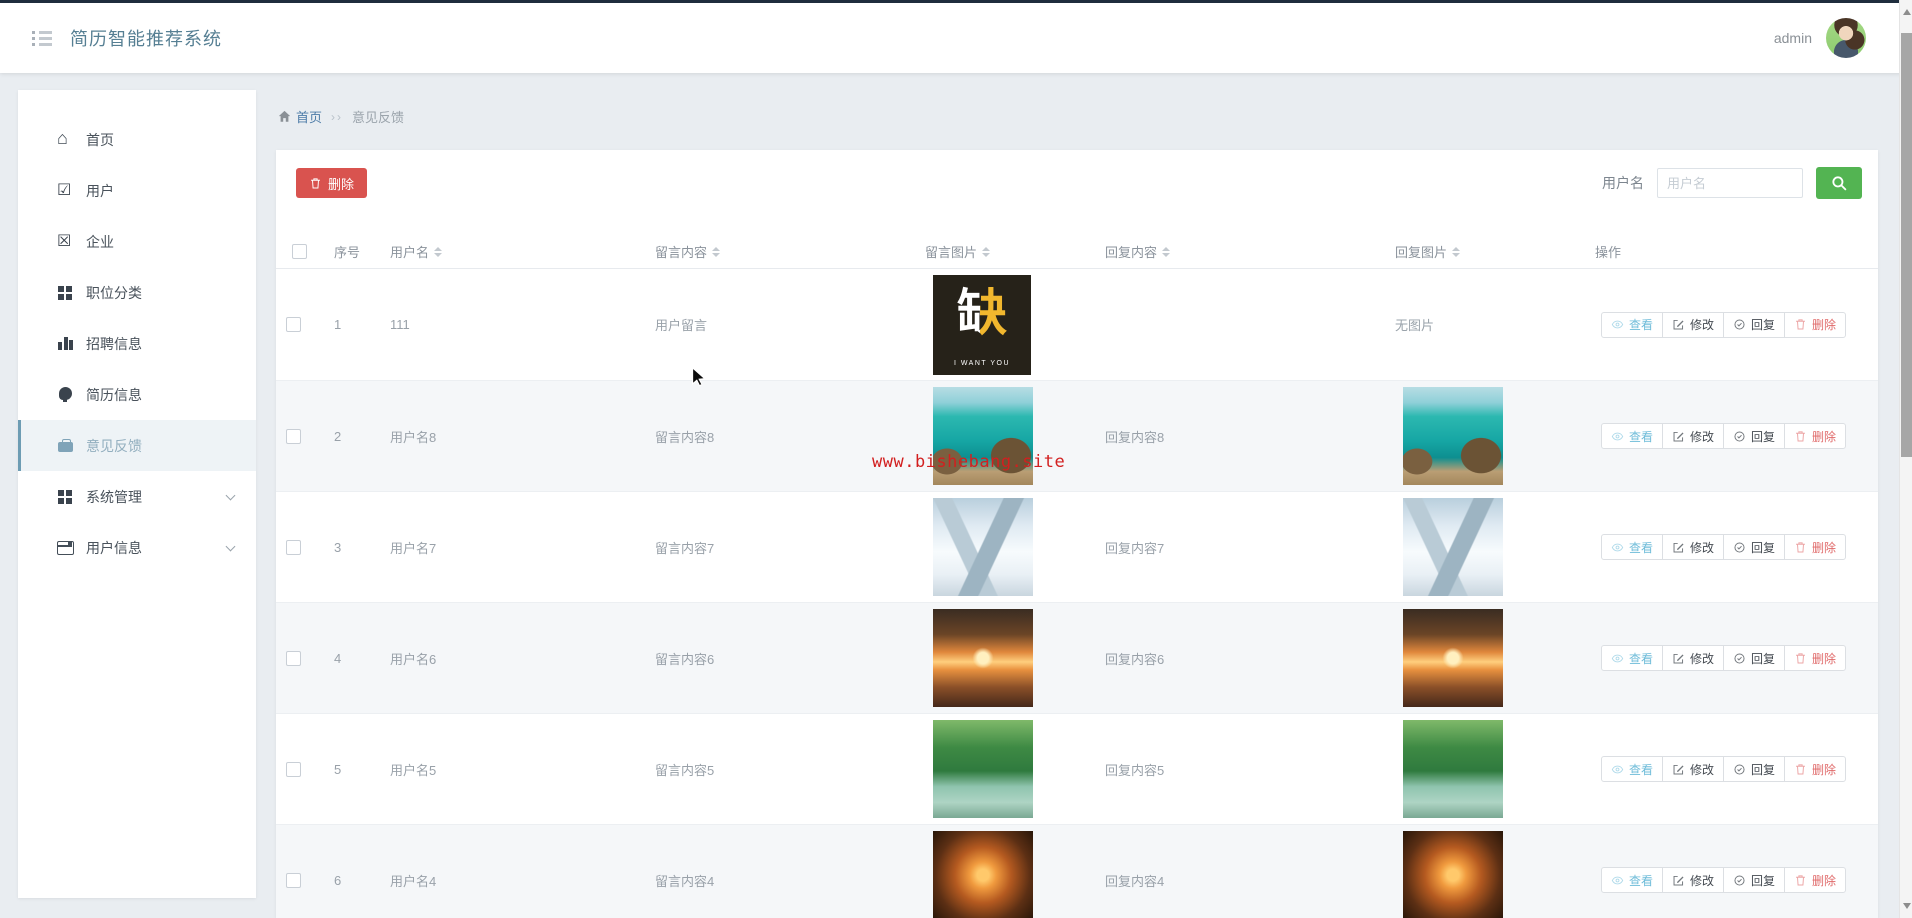  What do you see at coordinates (1906, 245) in the screenshot?
I see `scrollbar-thumb` at bounding box center [1906, 245].